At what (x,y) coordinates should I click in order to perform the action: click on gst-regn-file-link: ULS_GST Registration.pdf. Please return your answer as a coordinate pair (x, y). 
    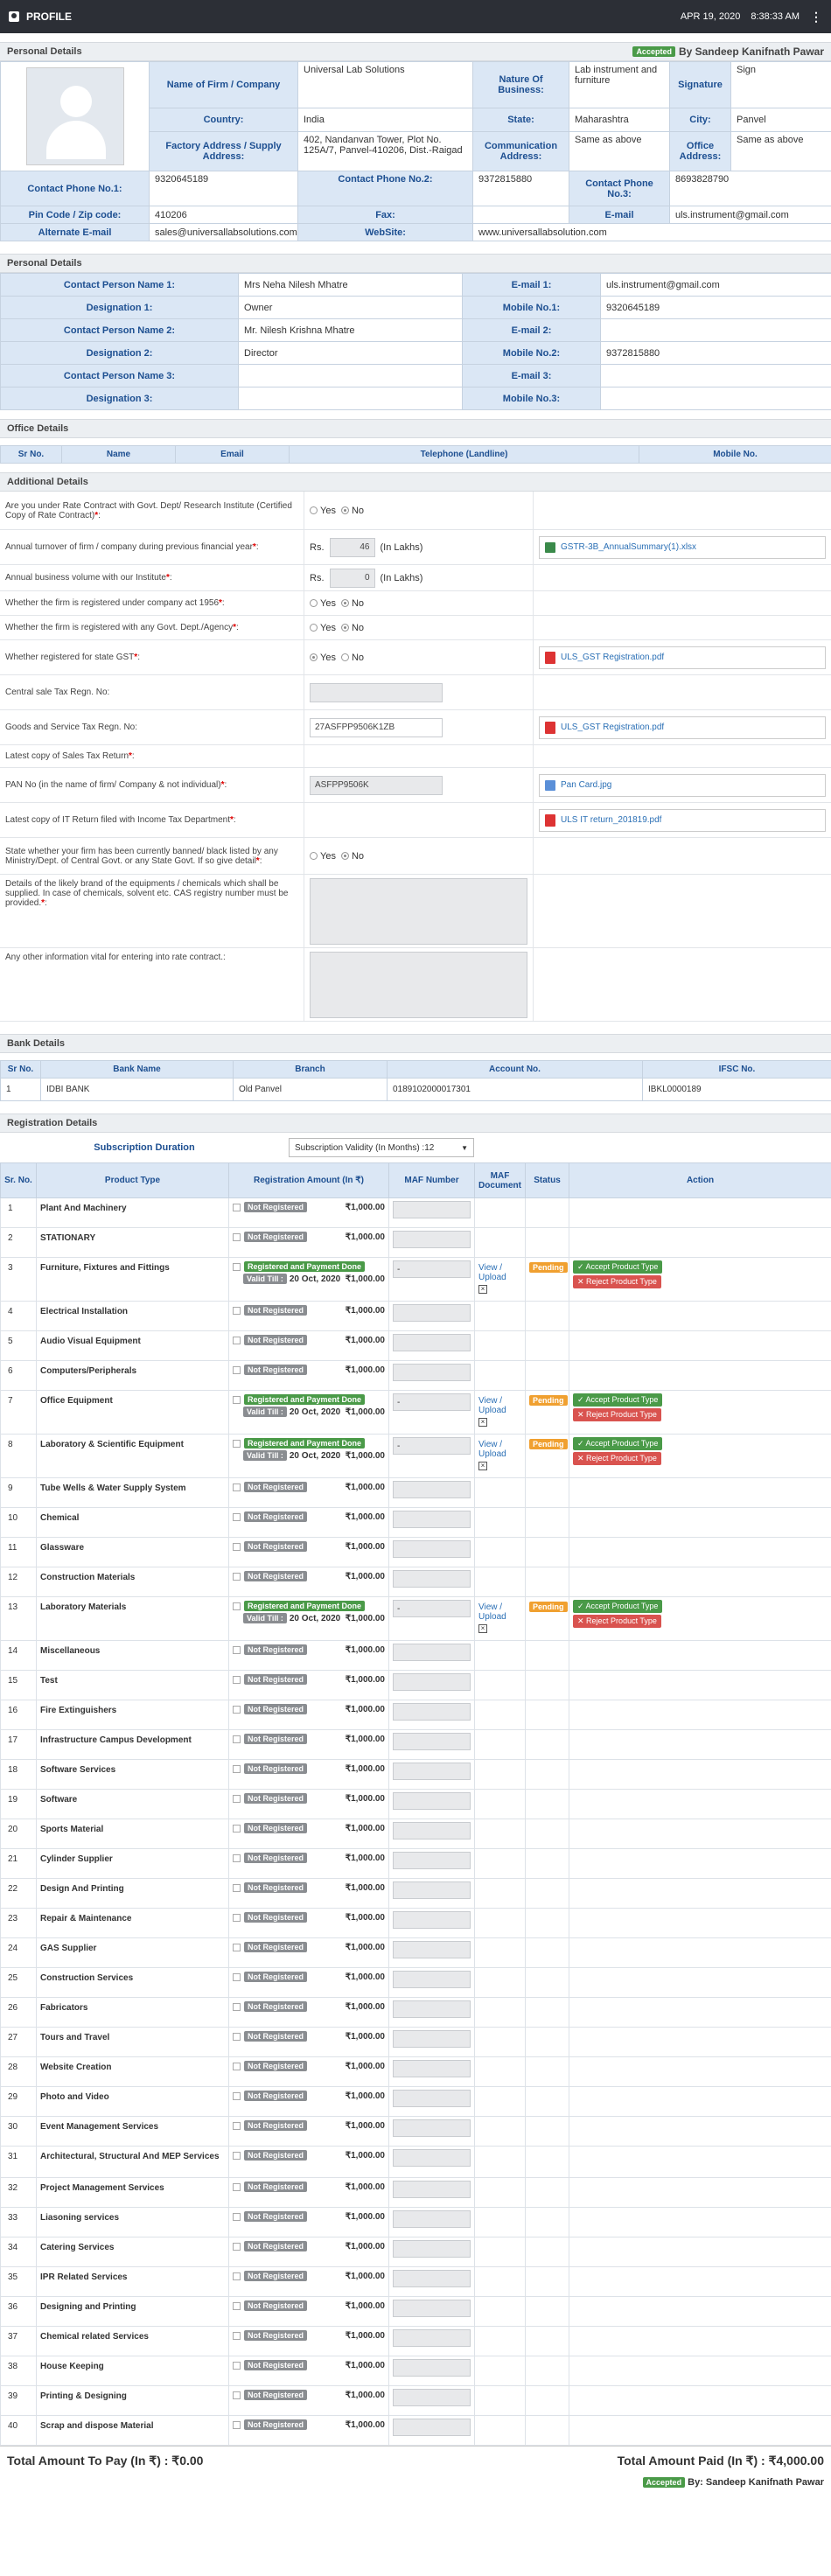
    Looking at the image, I should click on (682, 727).